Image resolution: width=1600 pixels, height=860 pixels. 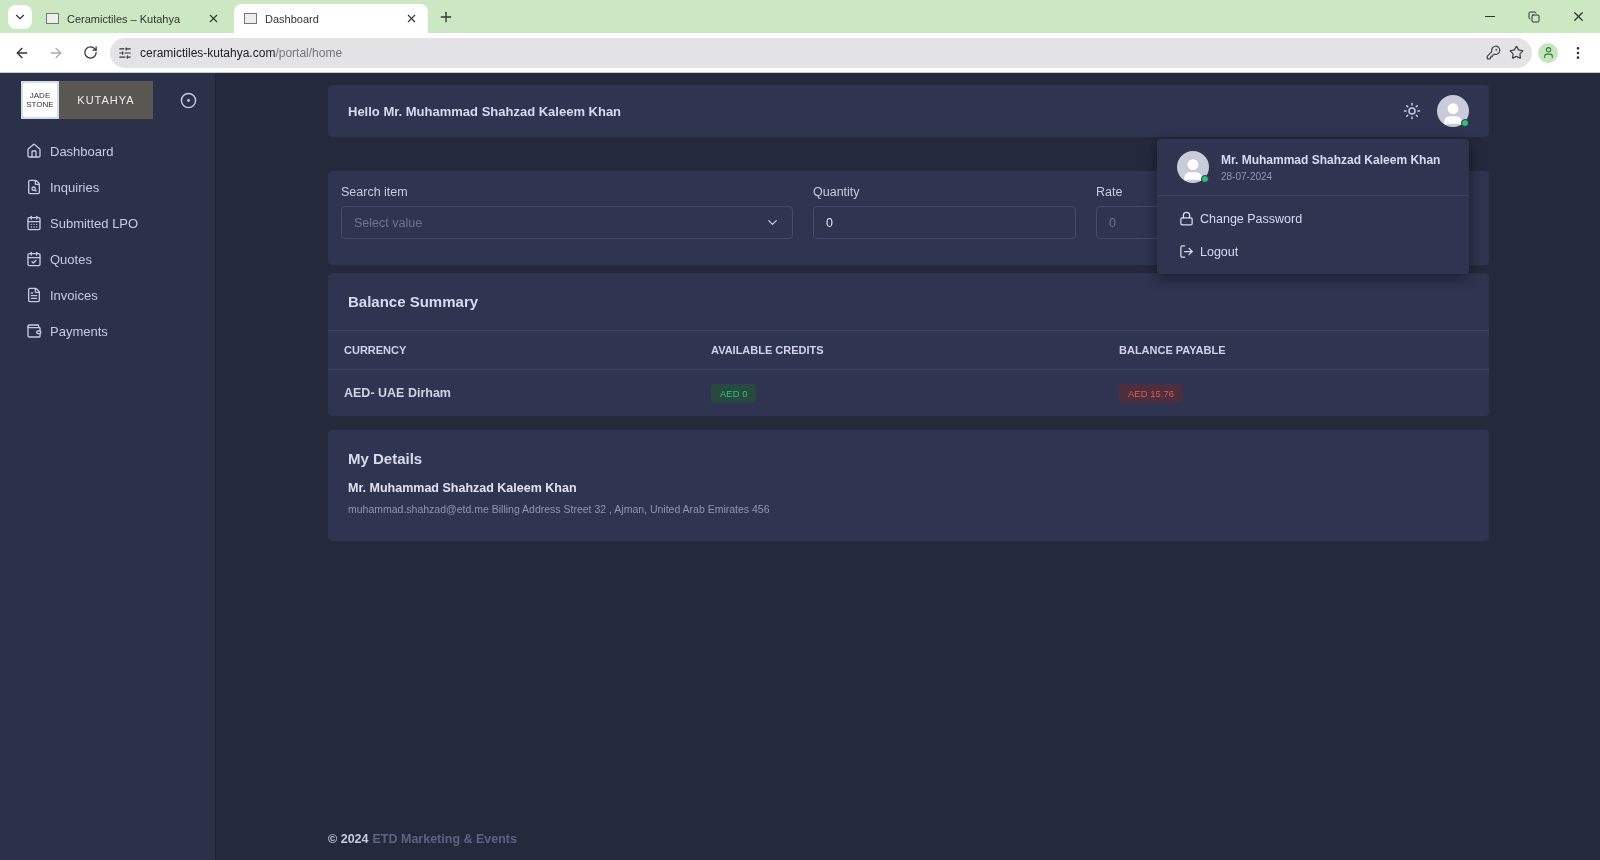 What do you see at coordinates (90, 52) in the screenshot?
I see `reload-icon` at bounding box center [90, 52].